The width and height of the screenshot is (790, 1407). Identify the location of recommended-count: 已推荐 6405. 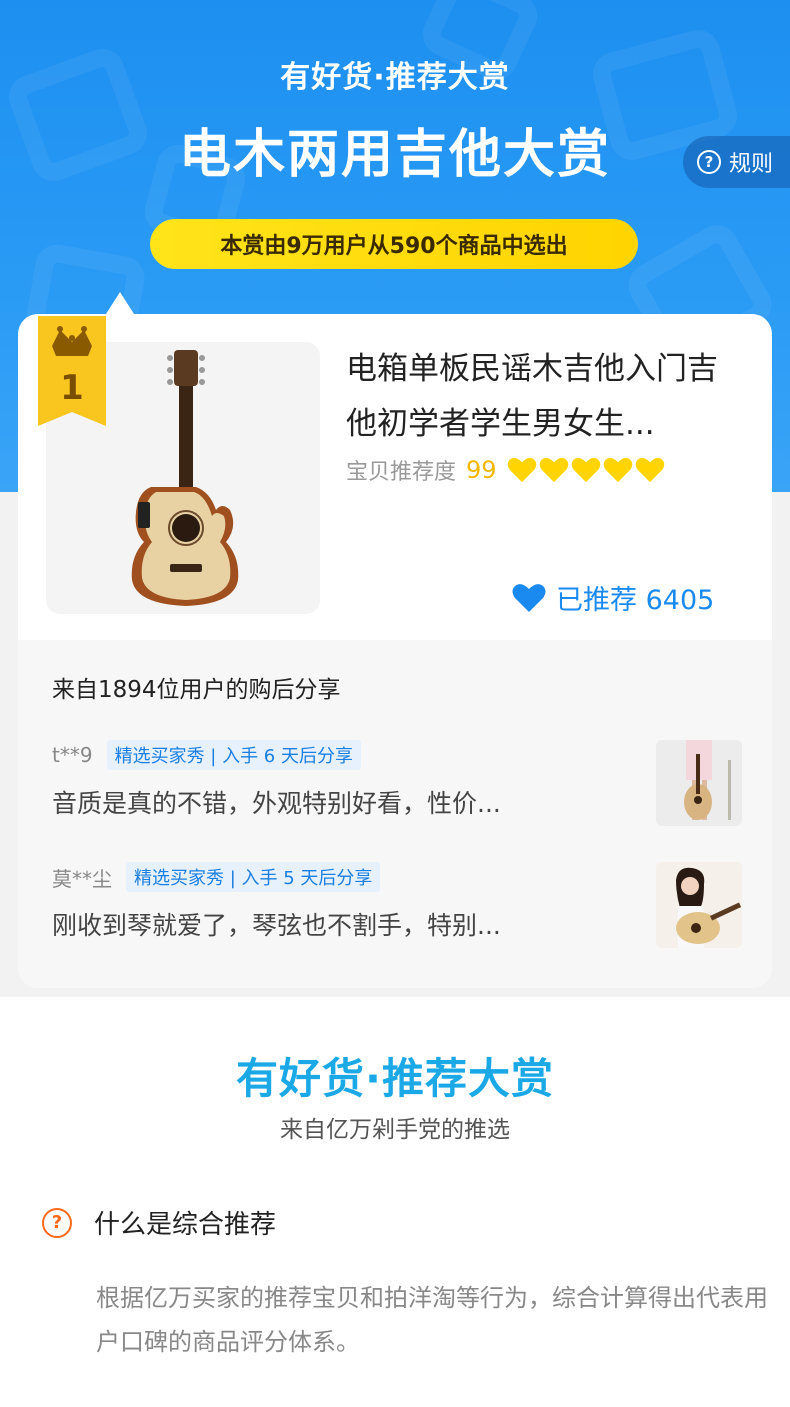
(635, 600).